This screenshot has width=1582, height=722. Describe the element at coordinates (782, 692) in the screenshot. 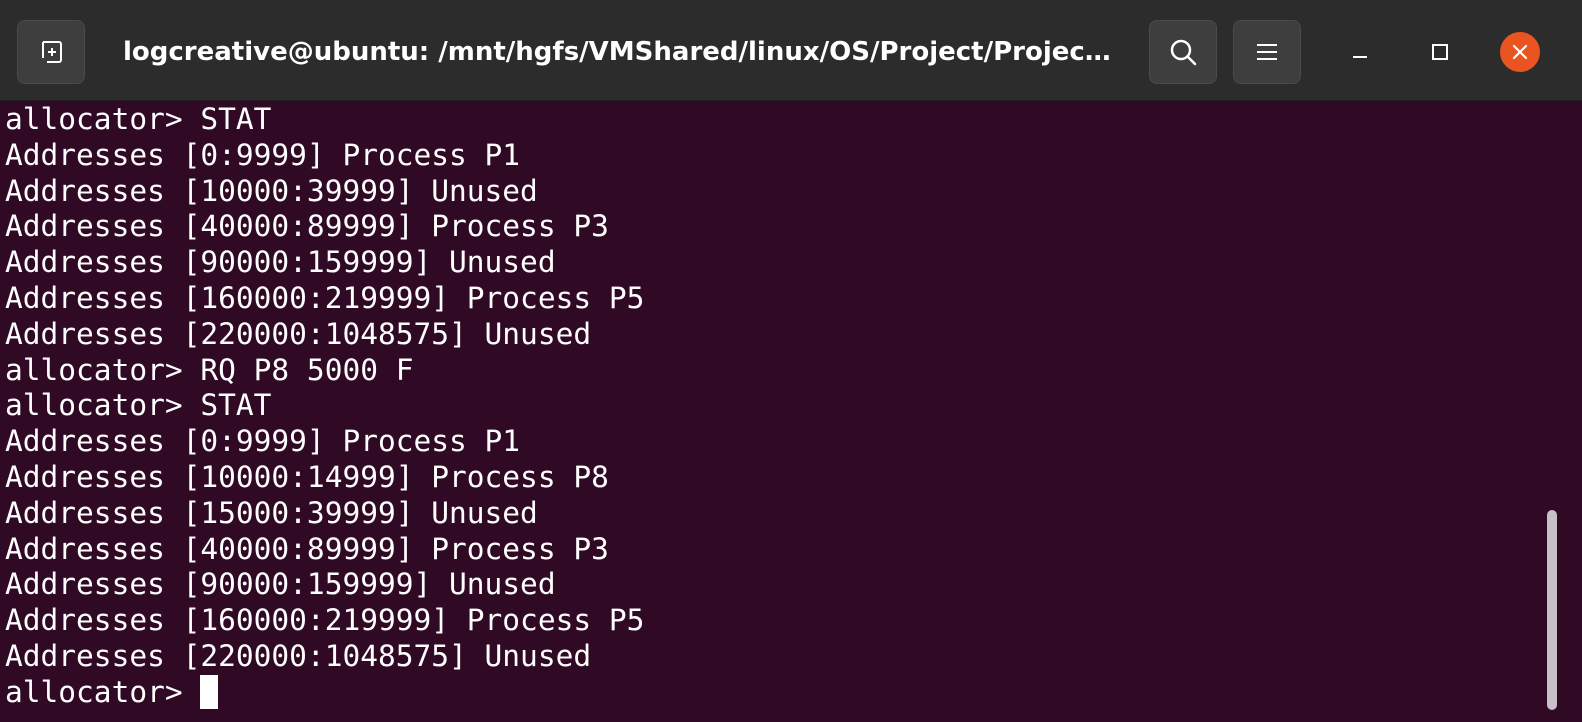

I see `prompt-line: allocator>` at that location.